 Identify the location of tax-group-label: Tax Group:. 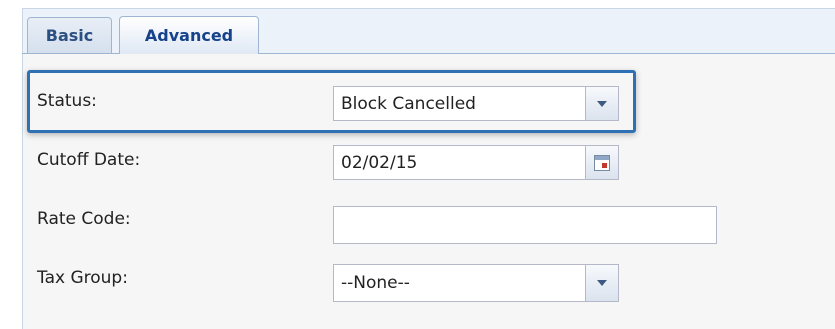
(82, 278).